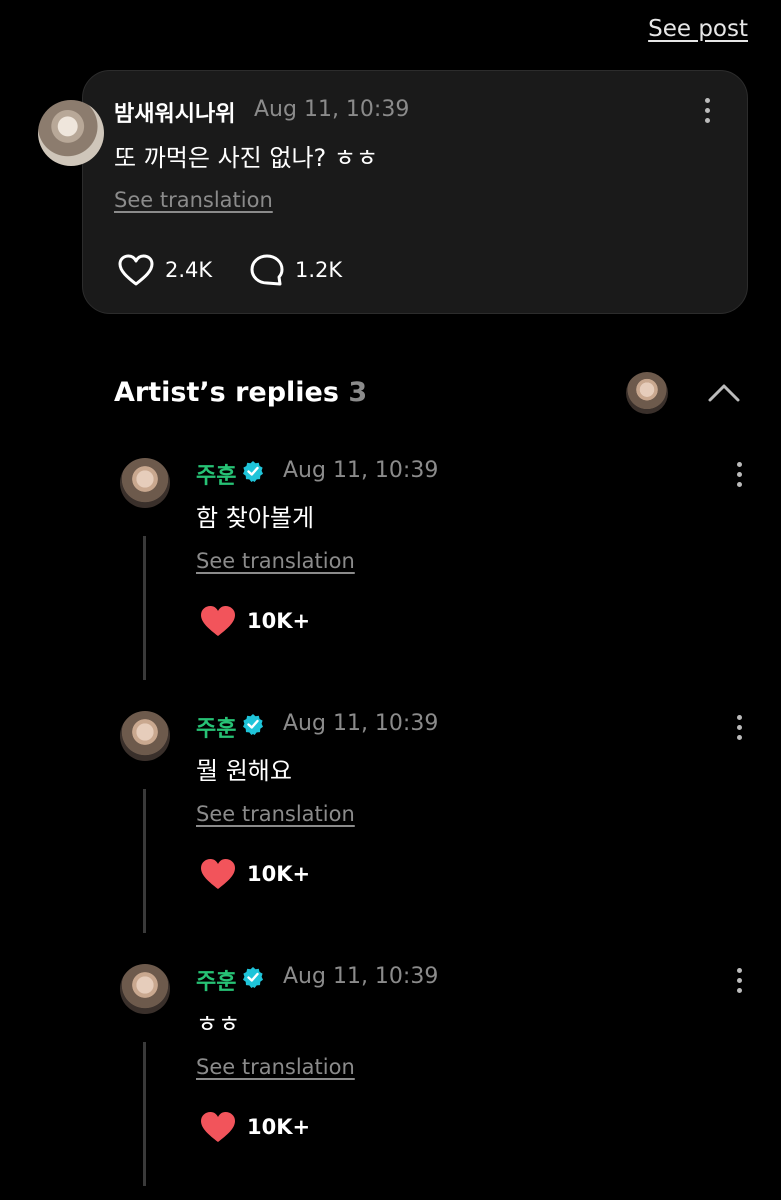 The image size is (781, 1200). I want to click on chevron-up-icon, so click(724, 393).